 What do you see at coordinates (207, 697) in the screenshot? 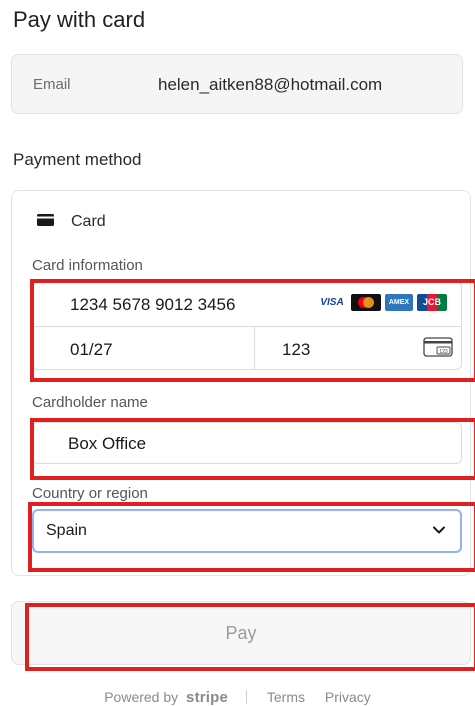
I see `stripe-logo: stripe` at bounding box center [207, 697].